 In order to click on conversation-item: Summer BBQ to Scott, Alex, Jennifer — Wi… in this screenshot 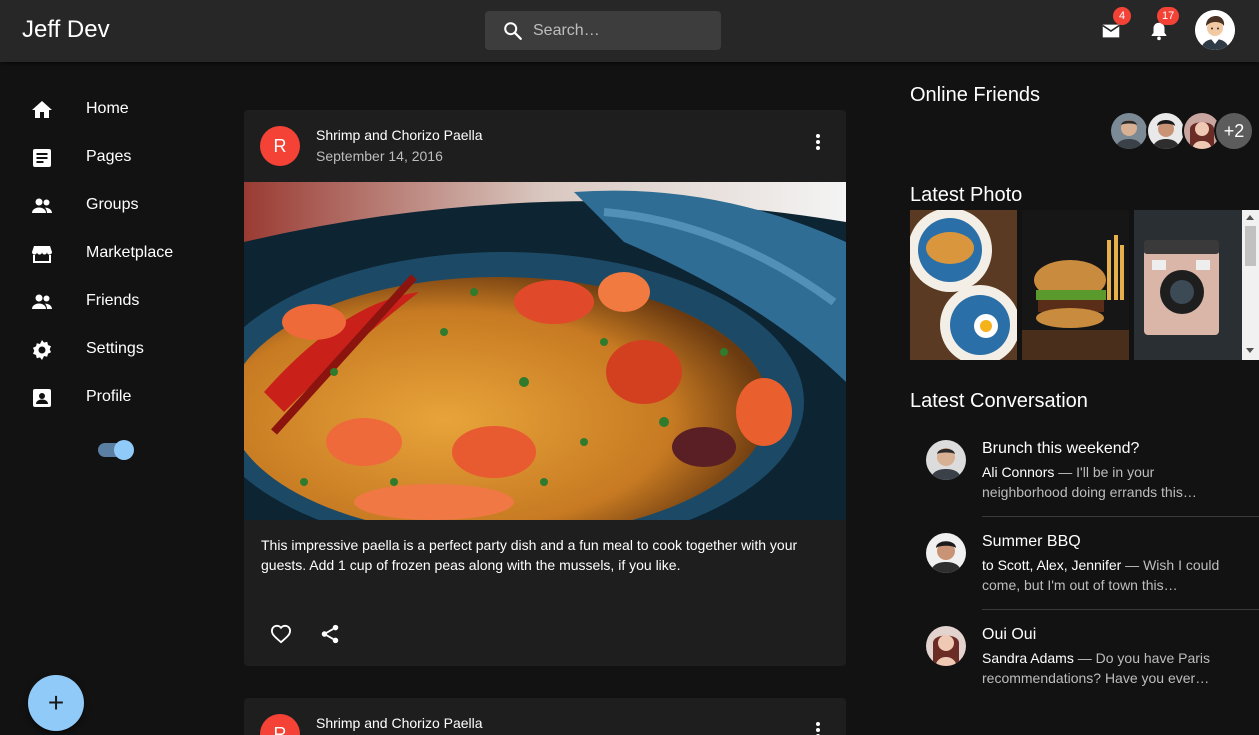, I will do `click(1084, 567)`.